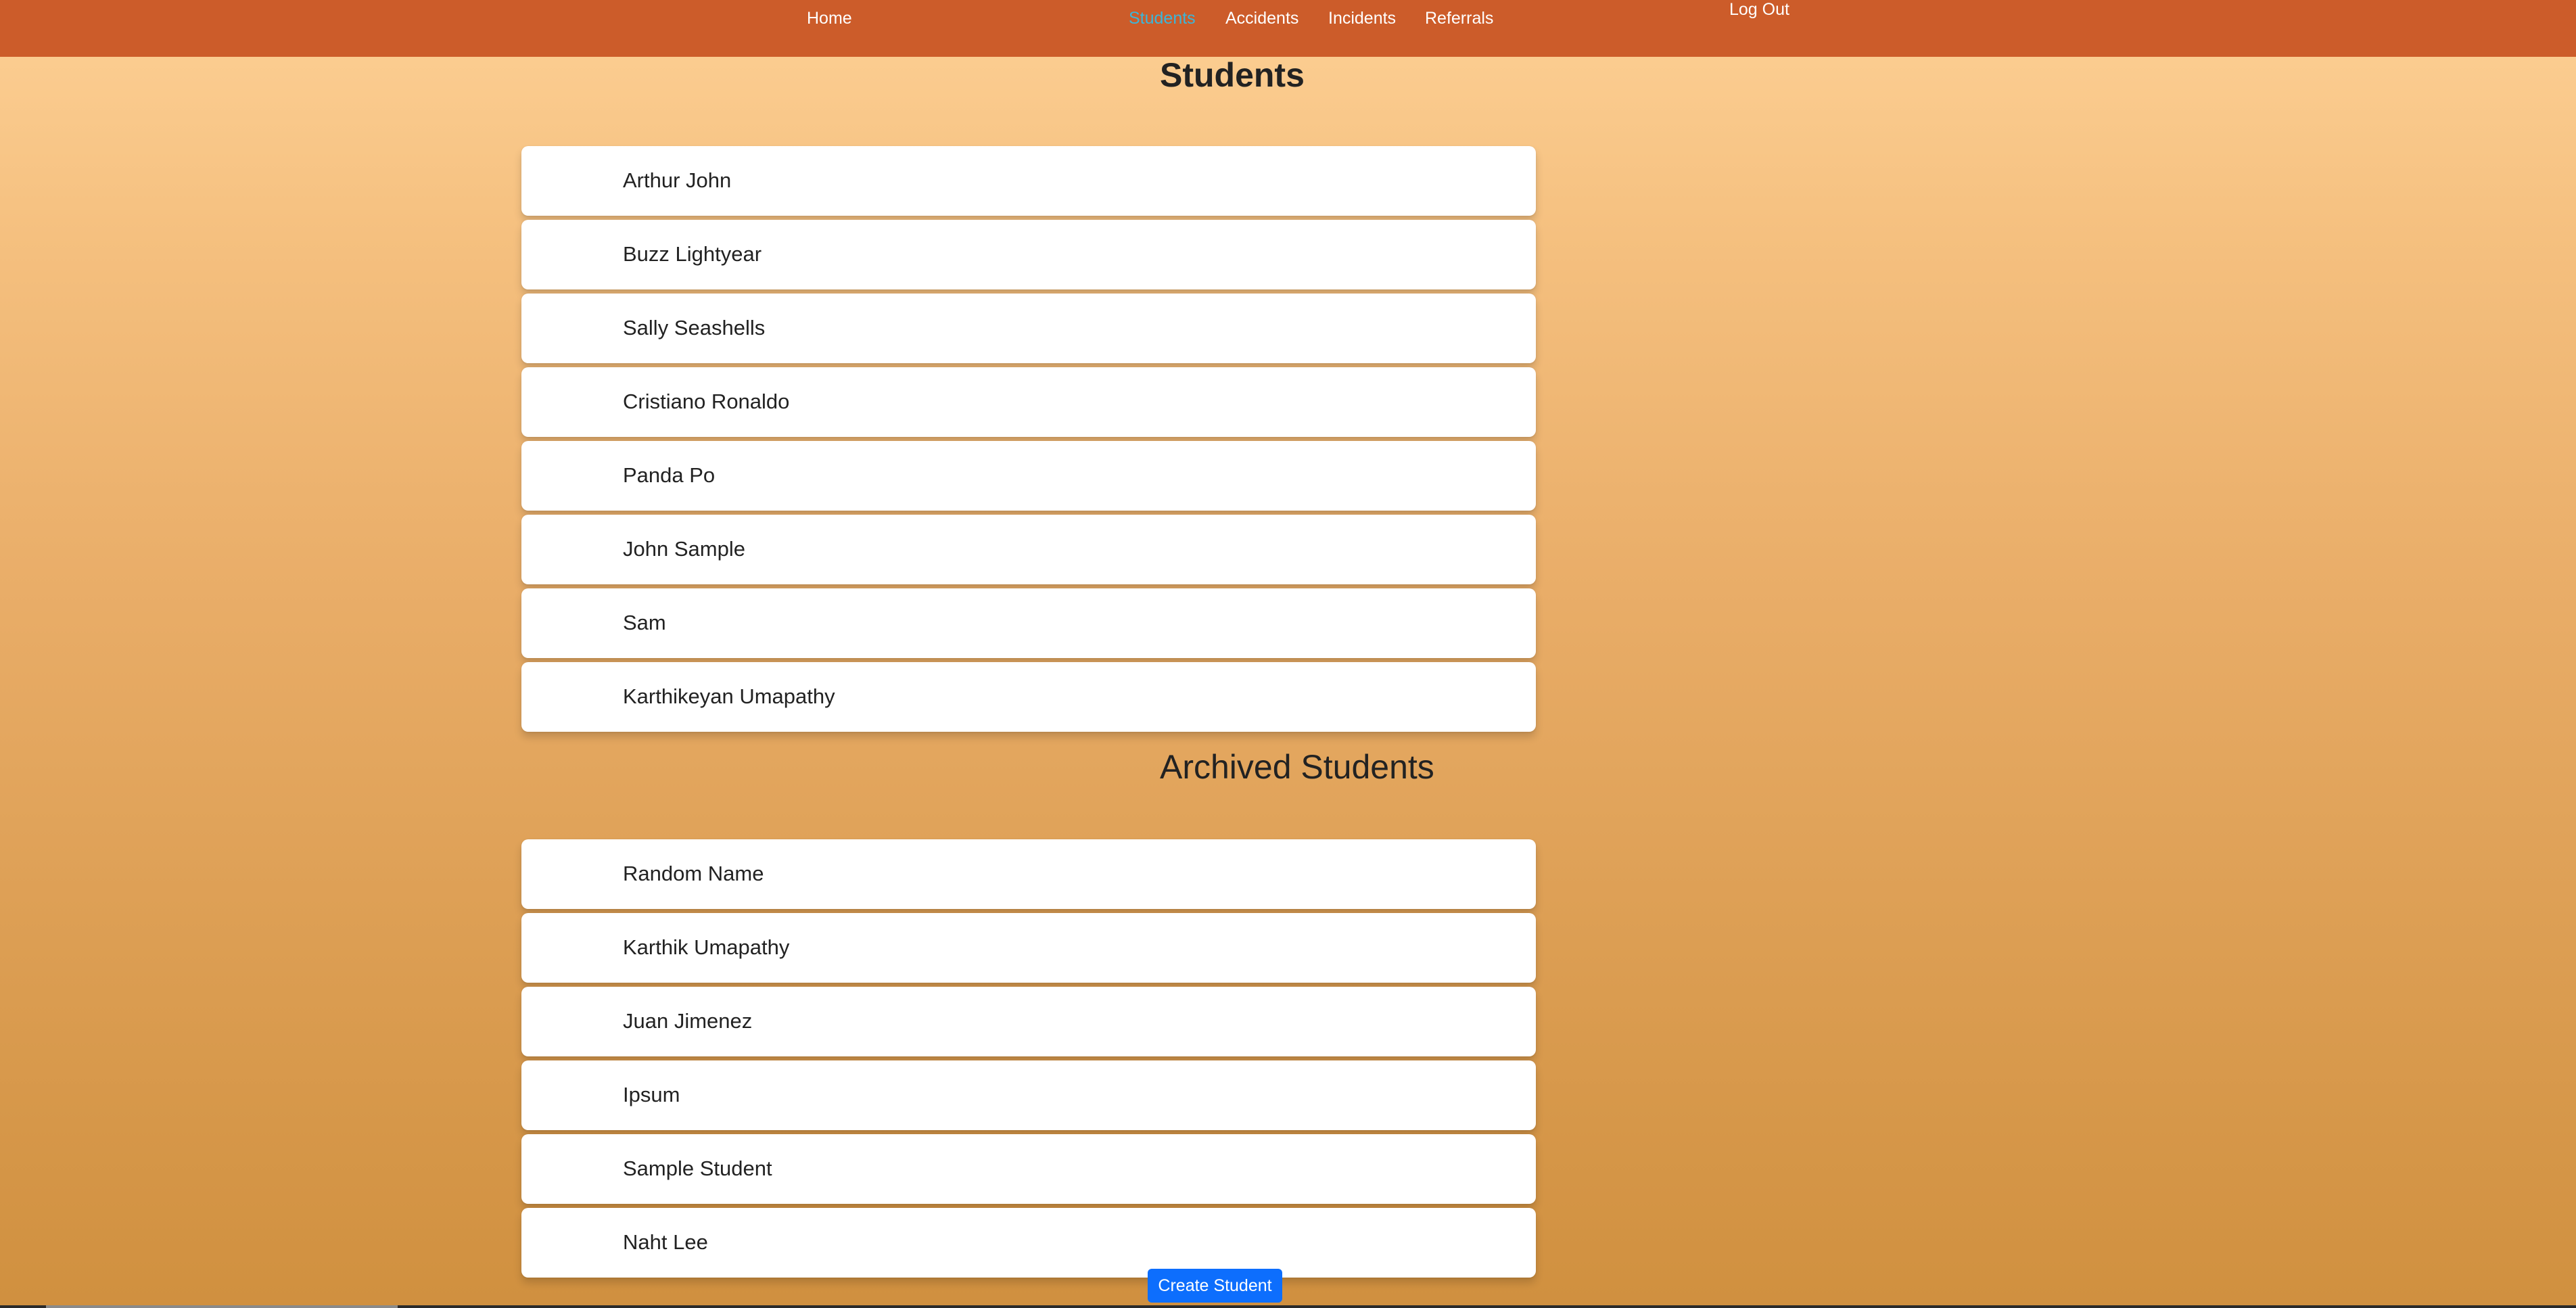  I want to click on nav-students-link: Students, so click(1162, 18).